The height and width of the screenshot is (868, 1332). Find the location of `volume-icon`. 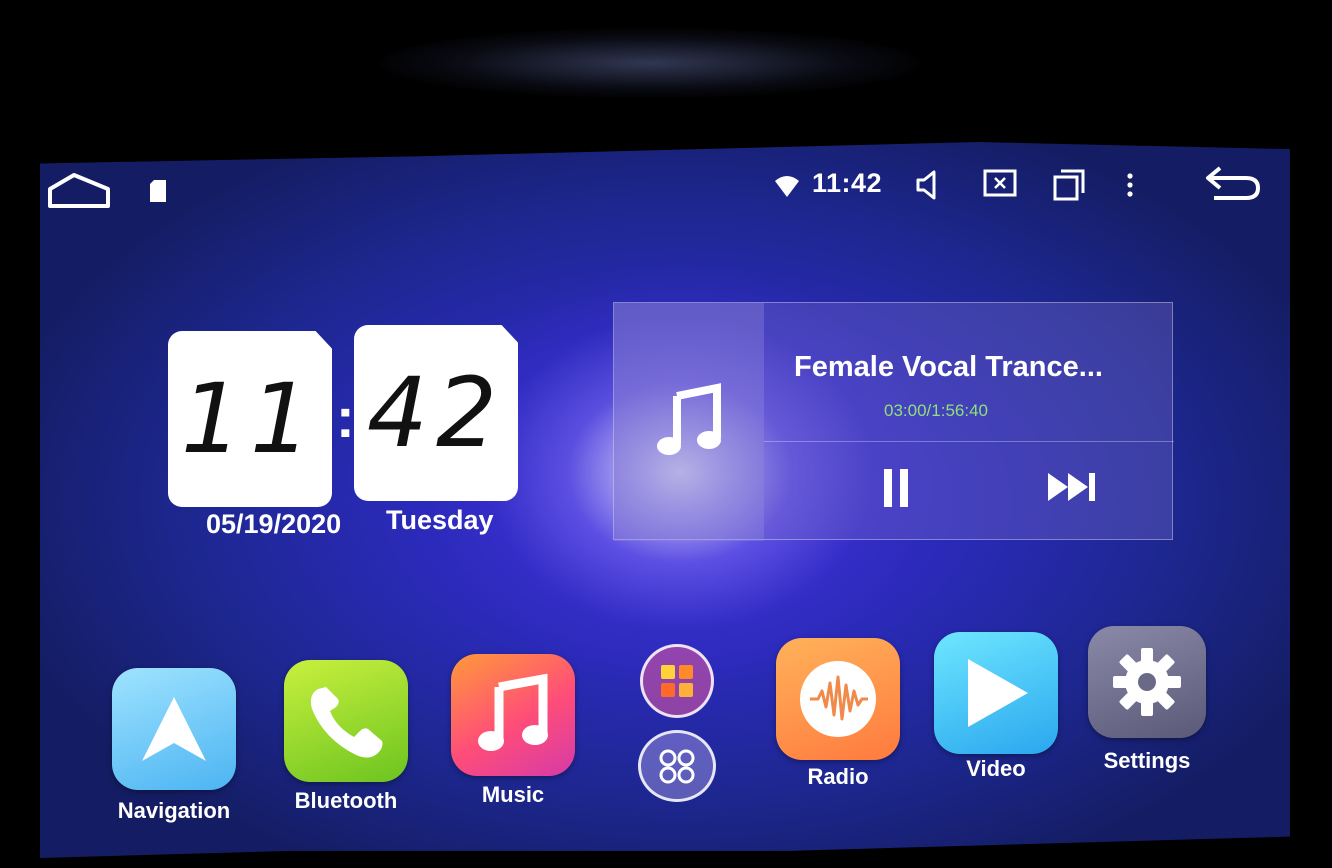

volume-icon is located at coordinates (929, 185).